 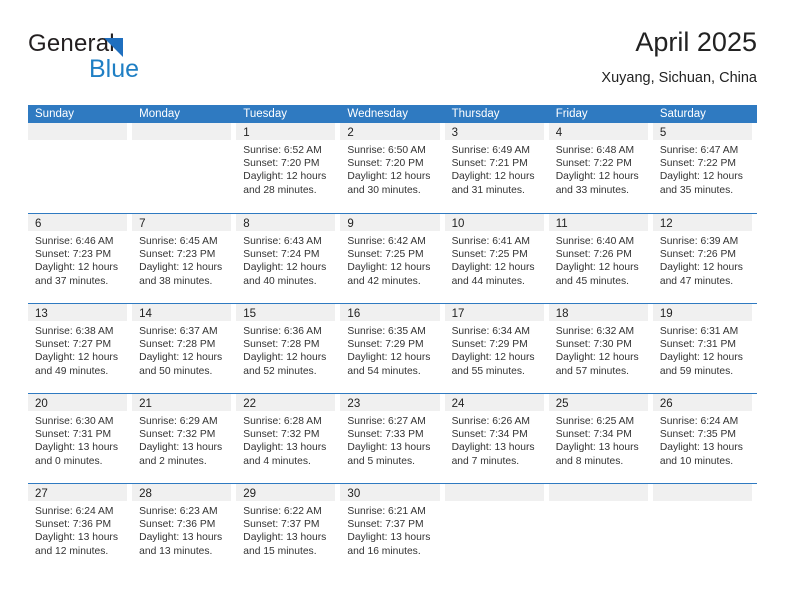 I want to click on sunset-line: Sunset: 7:33 PM, so click(x=385, y=435).